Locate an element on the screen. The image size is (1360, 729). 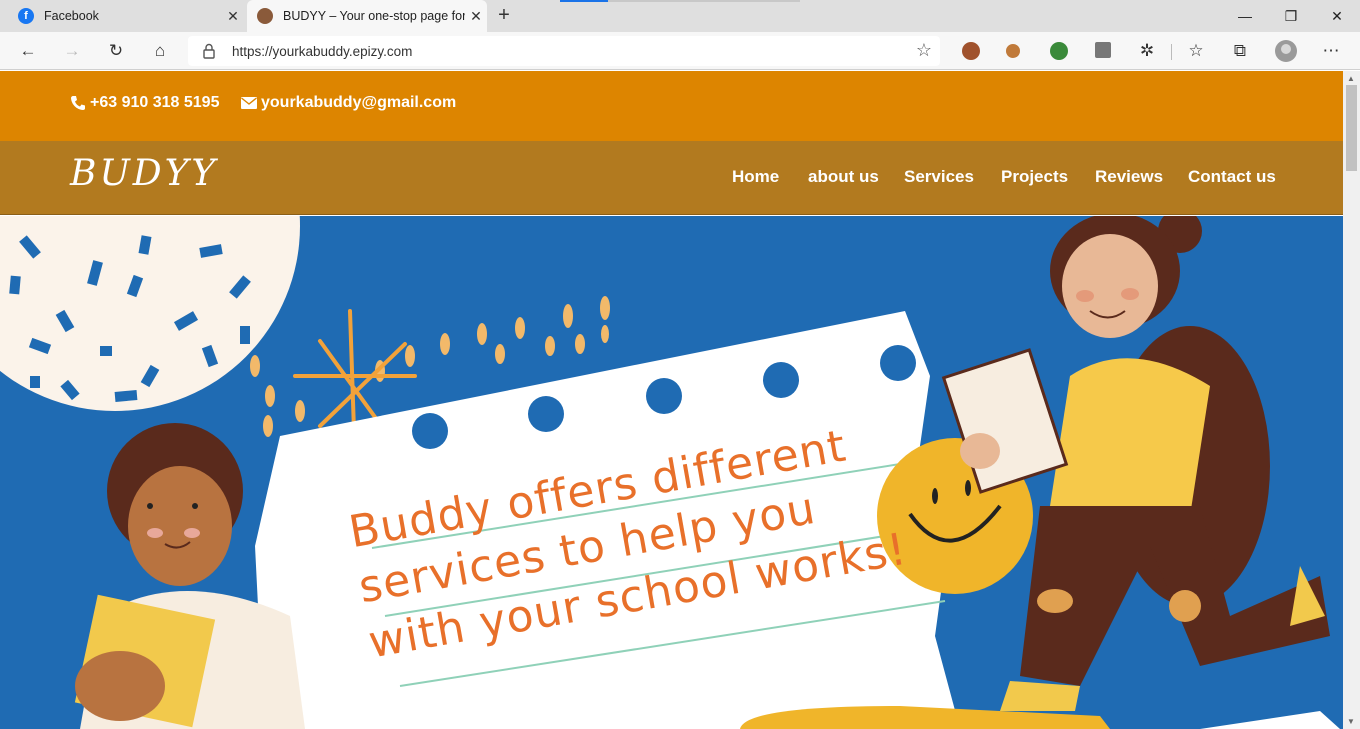
minimize-button: — is located at coordinates (1245, 16).